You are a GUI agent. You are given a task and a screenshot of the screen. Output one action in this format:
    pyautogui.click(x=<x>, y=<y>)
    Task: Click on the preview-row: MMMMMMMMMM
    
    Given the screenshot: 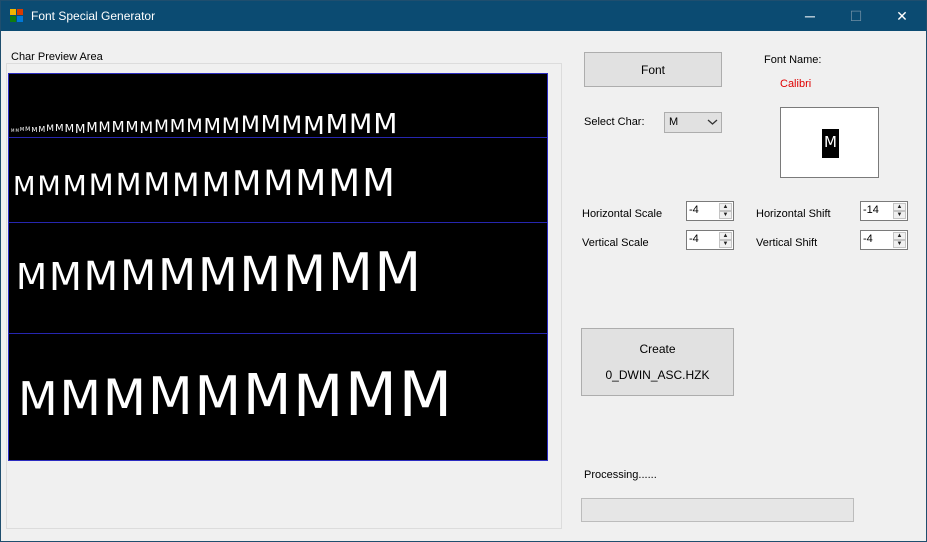 What is the action you would take?
    pyautogui.click(x=278, y=278)
    